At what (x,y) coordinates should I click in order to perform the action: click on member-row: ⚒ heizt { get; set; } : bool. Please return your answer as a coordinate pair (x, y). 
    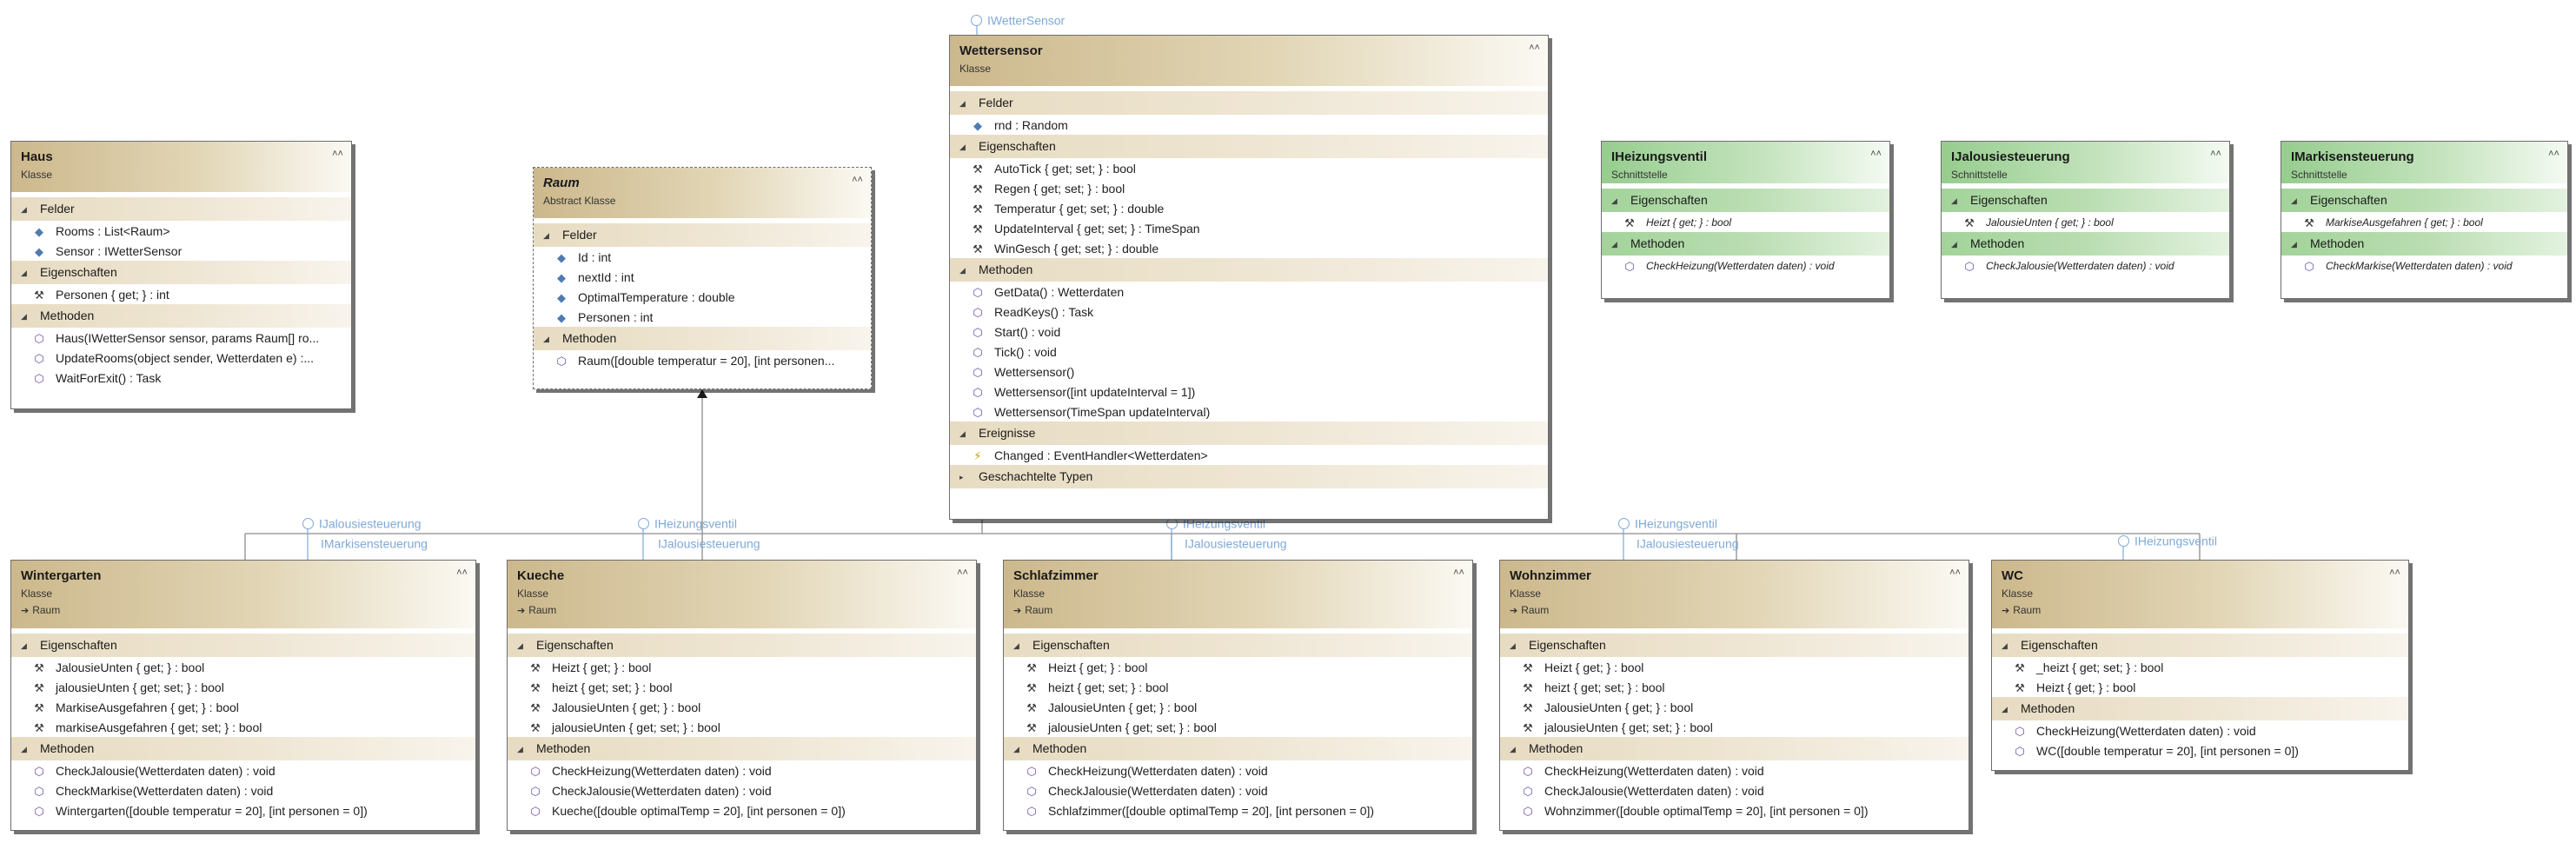
    Looking at the image, I should click on (742, 687).